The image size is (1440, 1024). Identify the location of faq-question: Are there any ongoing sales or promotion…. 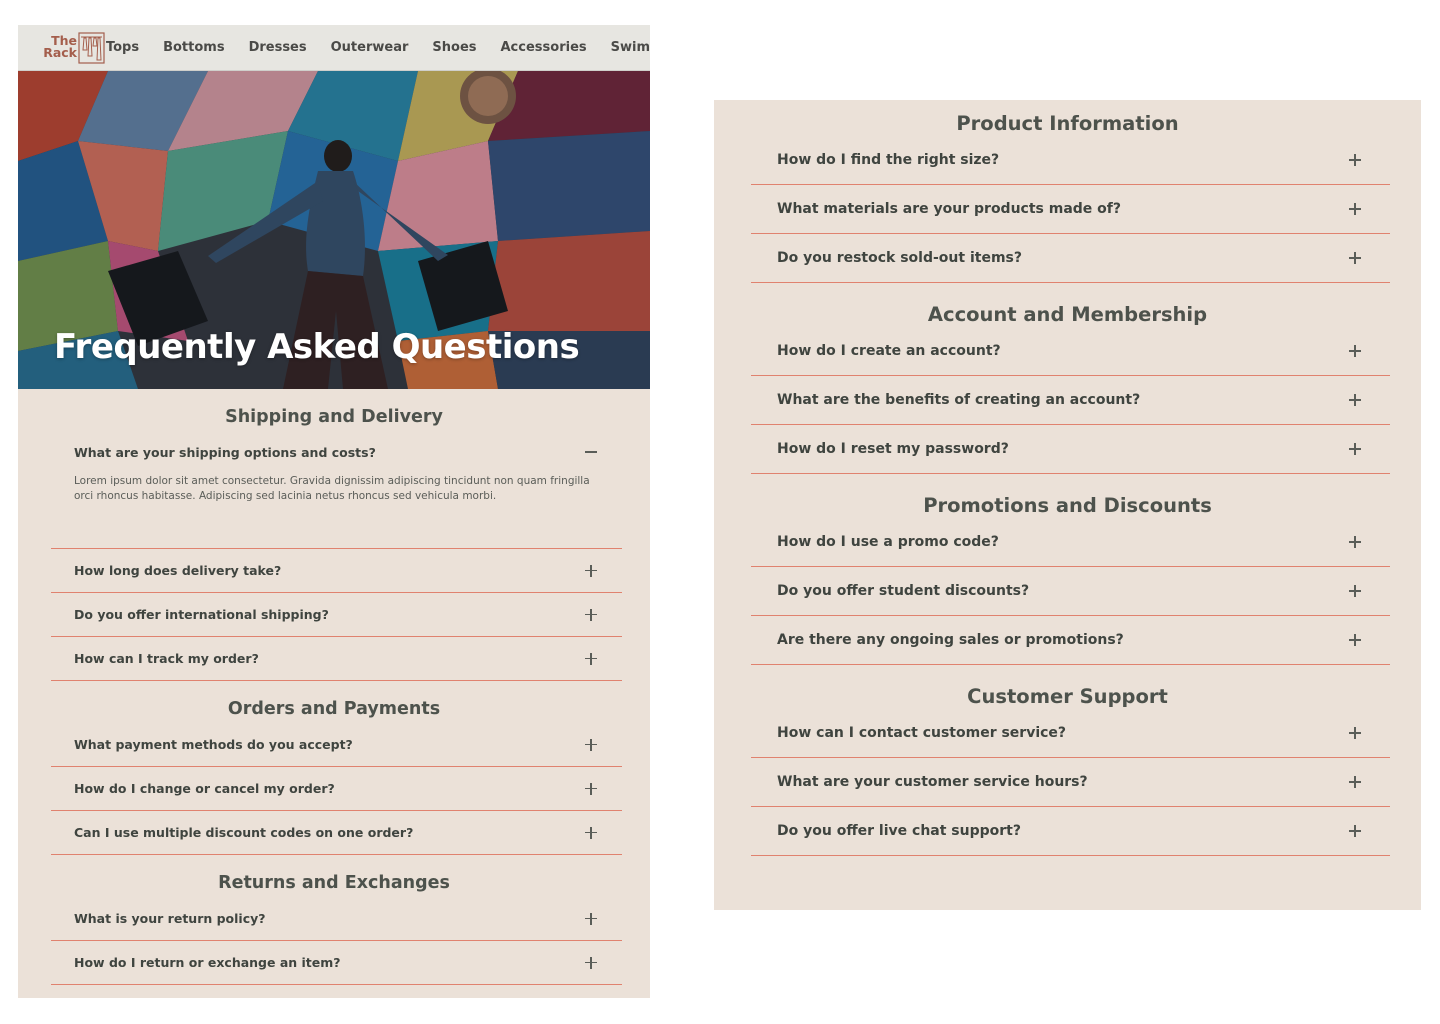
(950, 640).